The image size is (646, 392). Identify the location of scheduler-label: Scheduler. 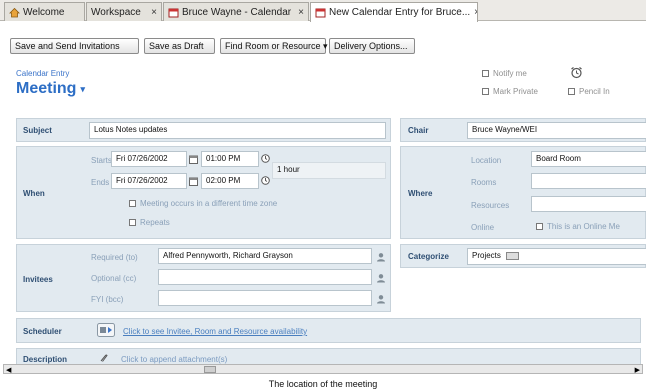
(42, 331).